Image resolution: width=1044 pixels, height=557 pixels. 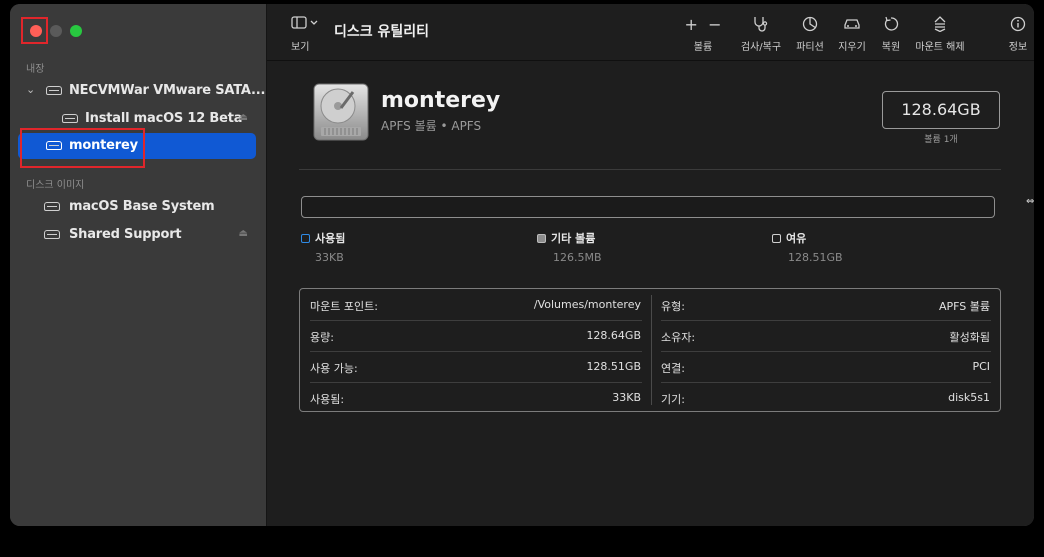 I want to click on info-value: 활성화됨, so click(x=969, y=337).